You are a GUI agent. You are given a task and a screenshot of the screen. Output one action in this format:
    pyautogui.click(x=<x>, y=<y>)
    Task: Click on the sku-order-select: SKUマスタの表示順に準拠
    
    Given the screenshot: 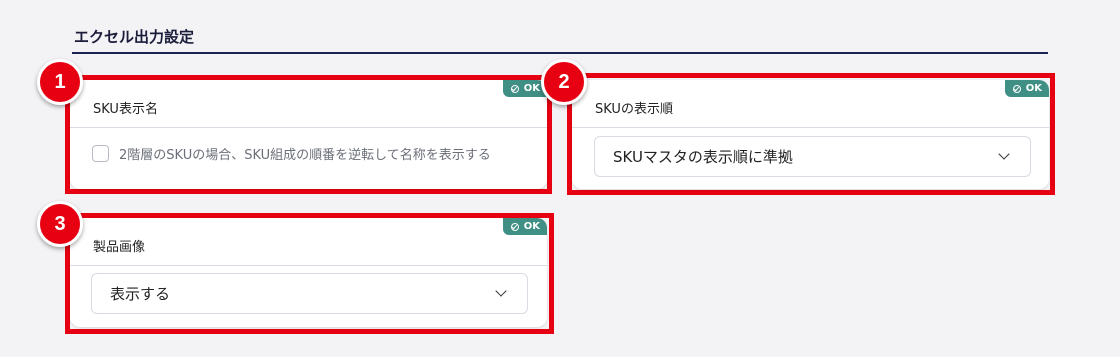 What is the action you would take?
    pyautogui.click(x=812, y=156)
    